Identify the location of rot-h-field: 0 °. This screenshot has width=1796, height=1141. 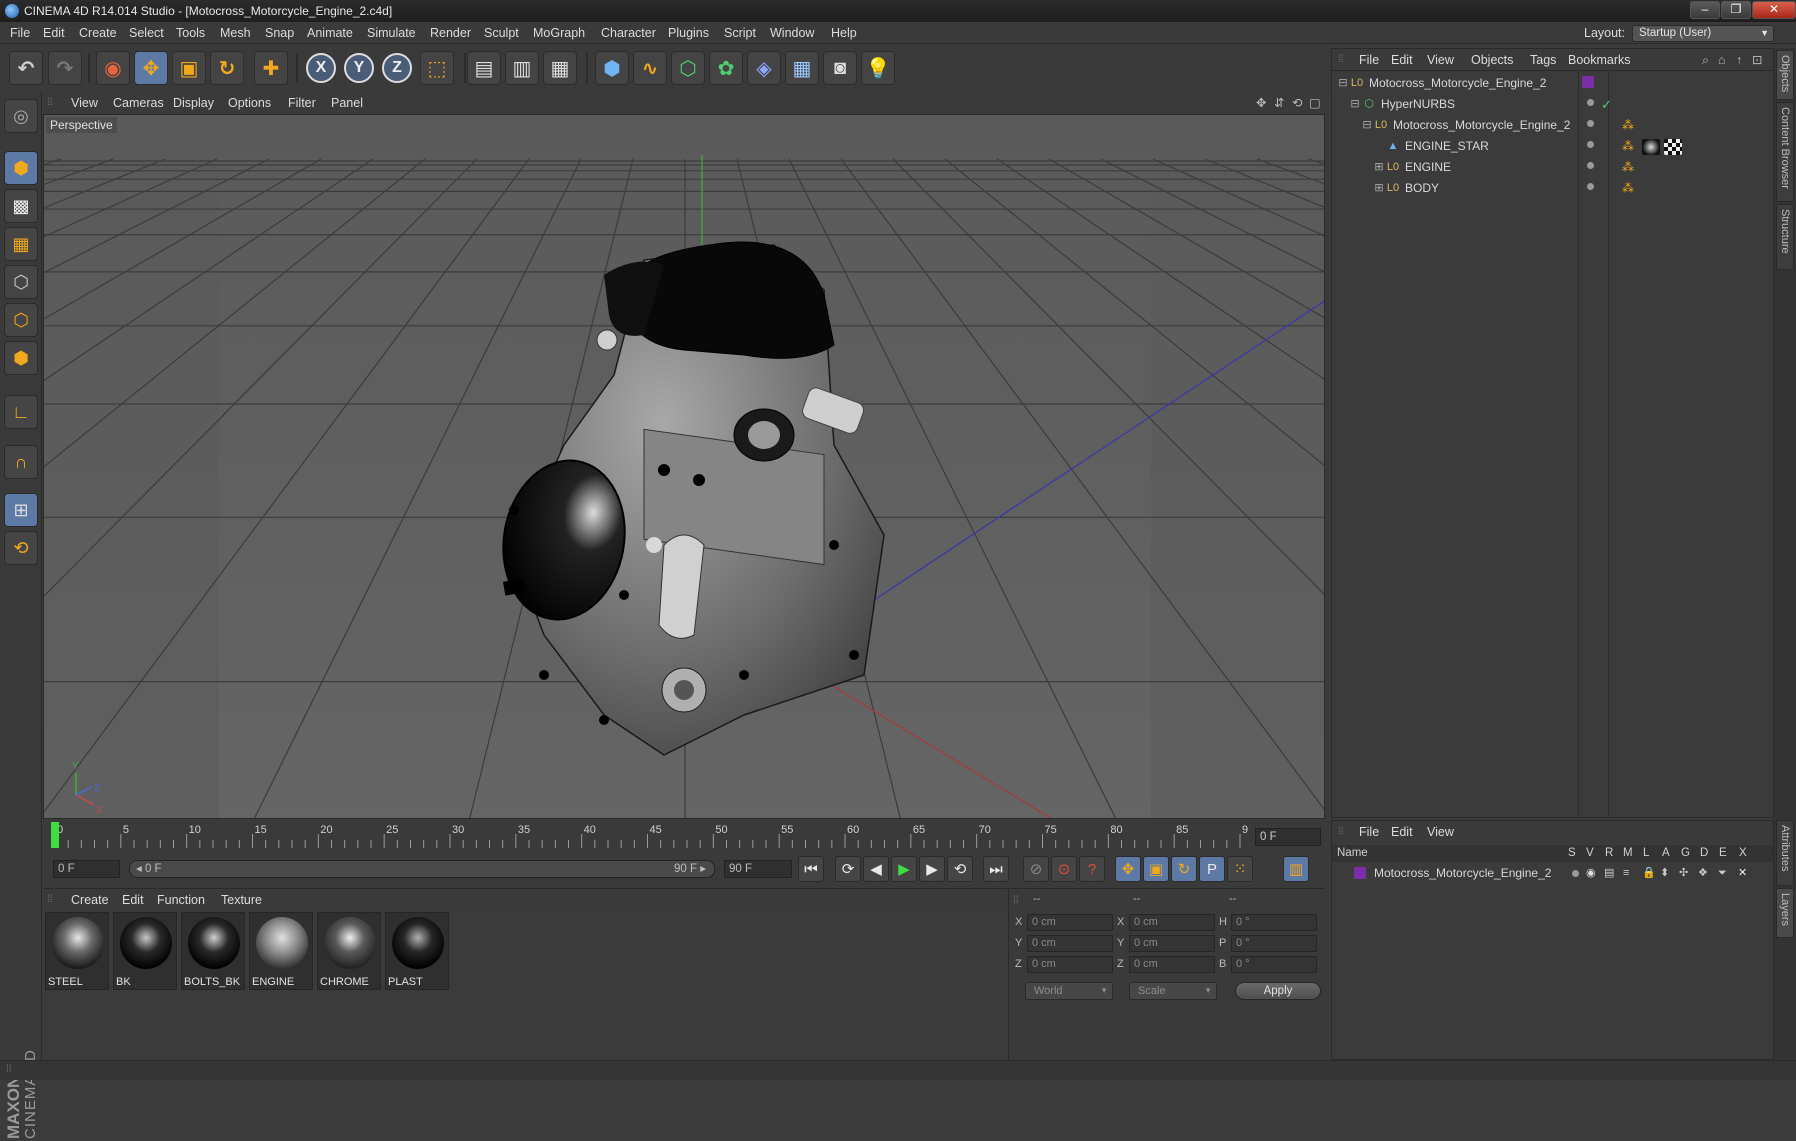
(1274, 922).